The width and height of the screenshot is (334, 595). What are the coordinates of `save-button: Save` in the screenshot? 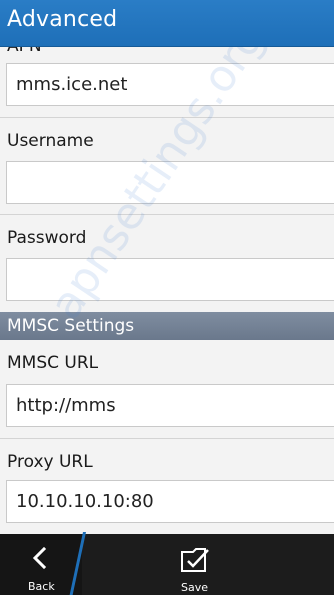 It's located at (194, 564).